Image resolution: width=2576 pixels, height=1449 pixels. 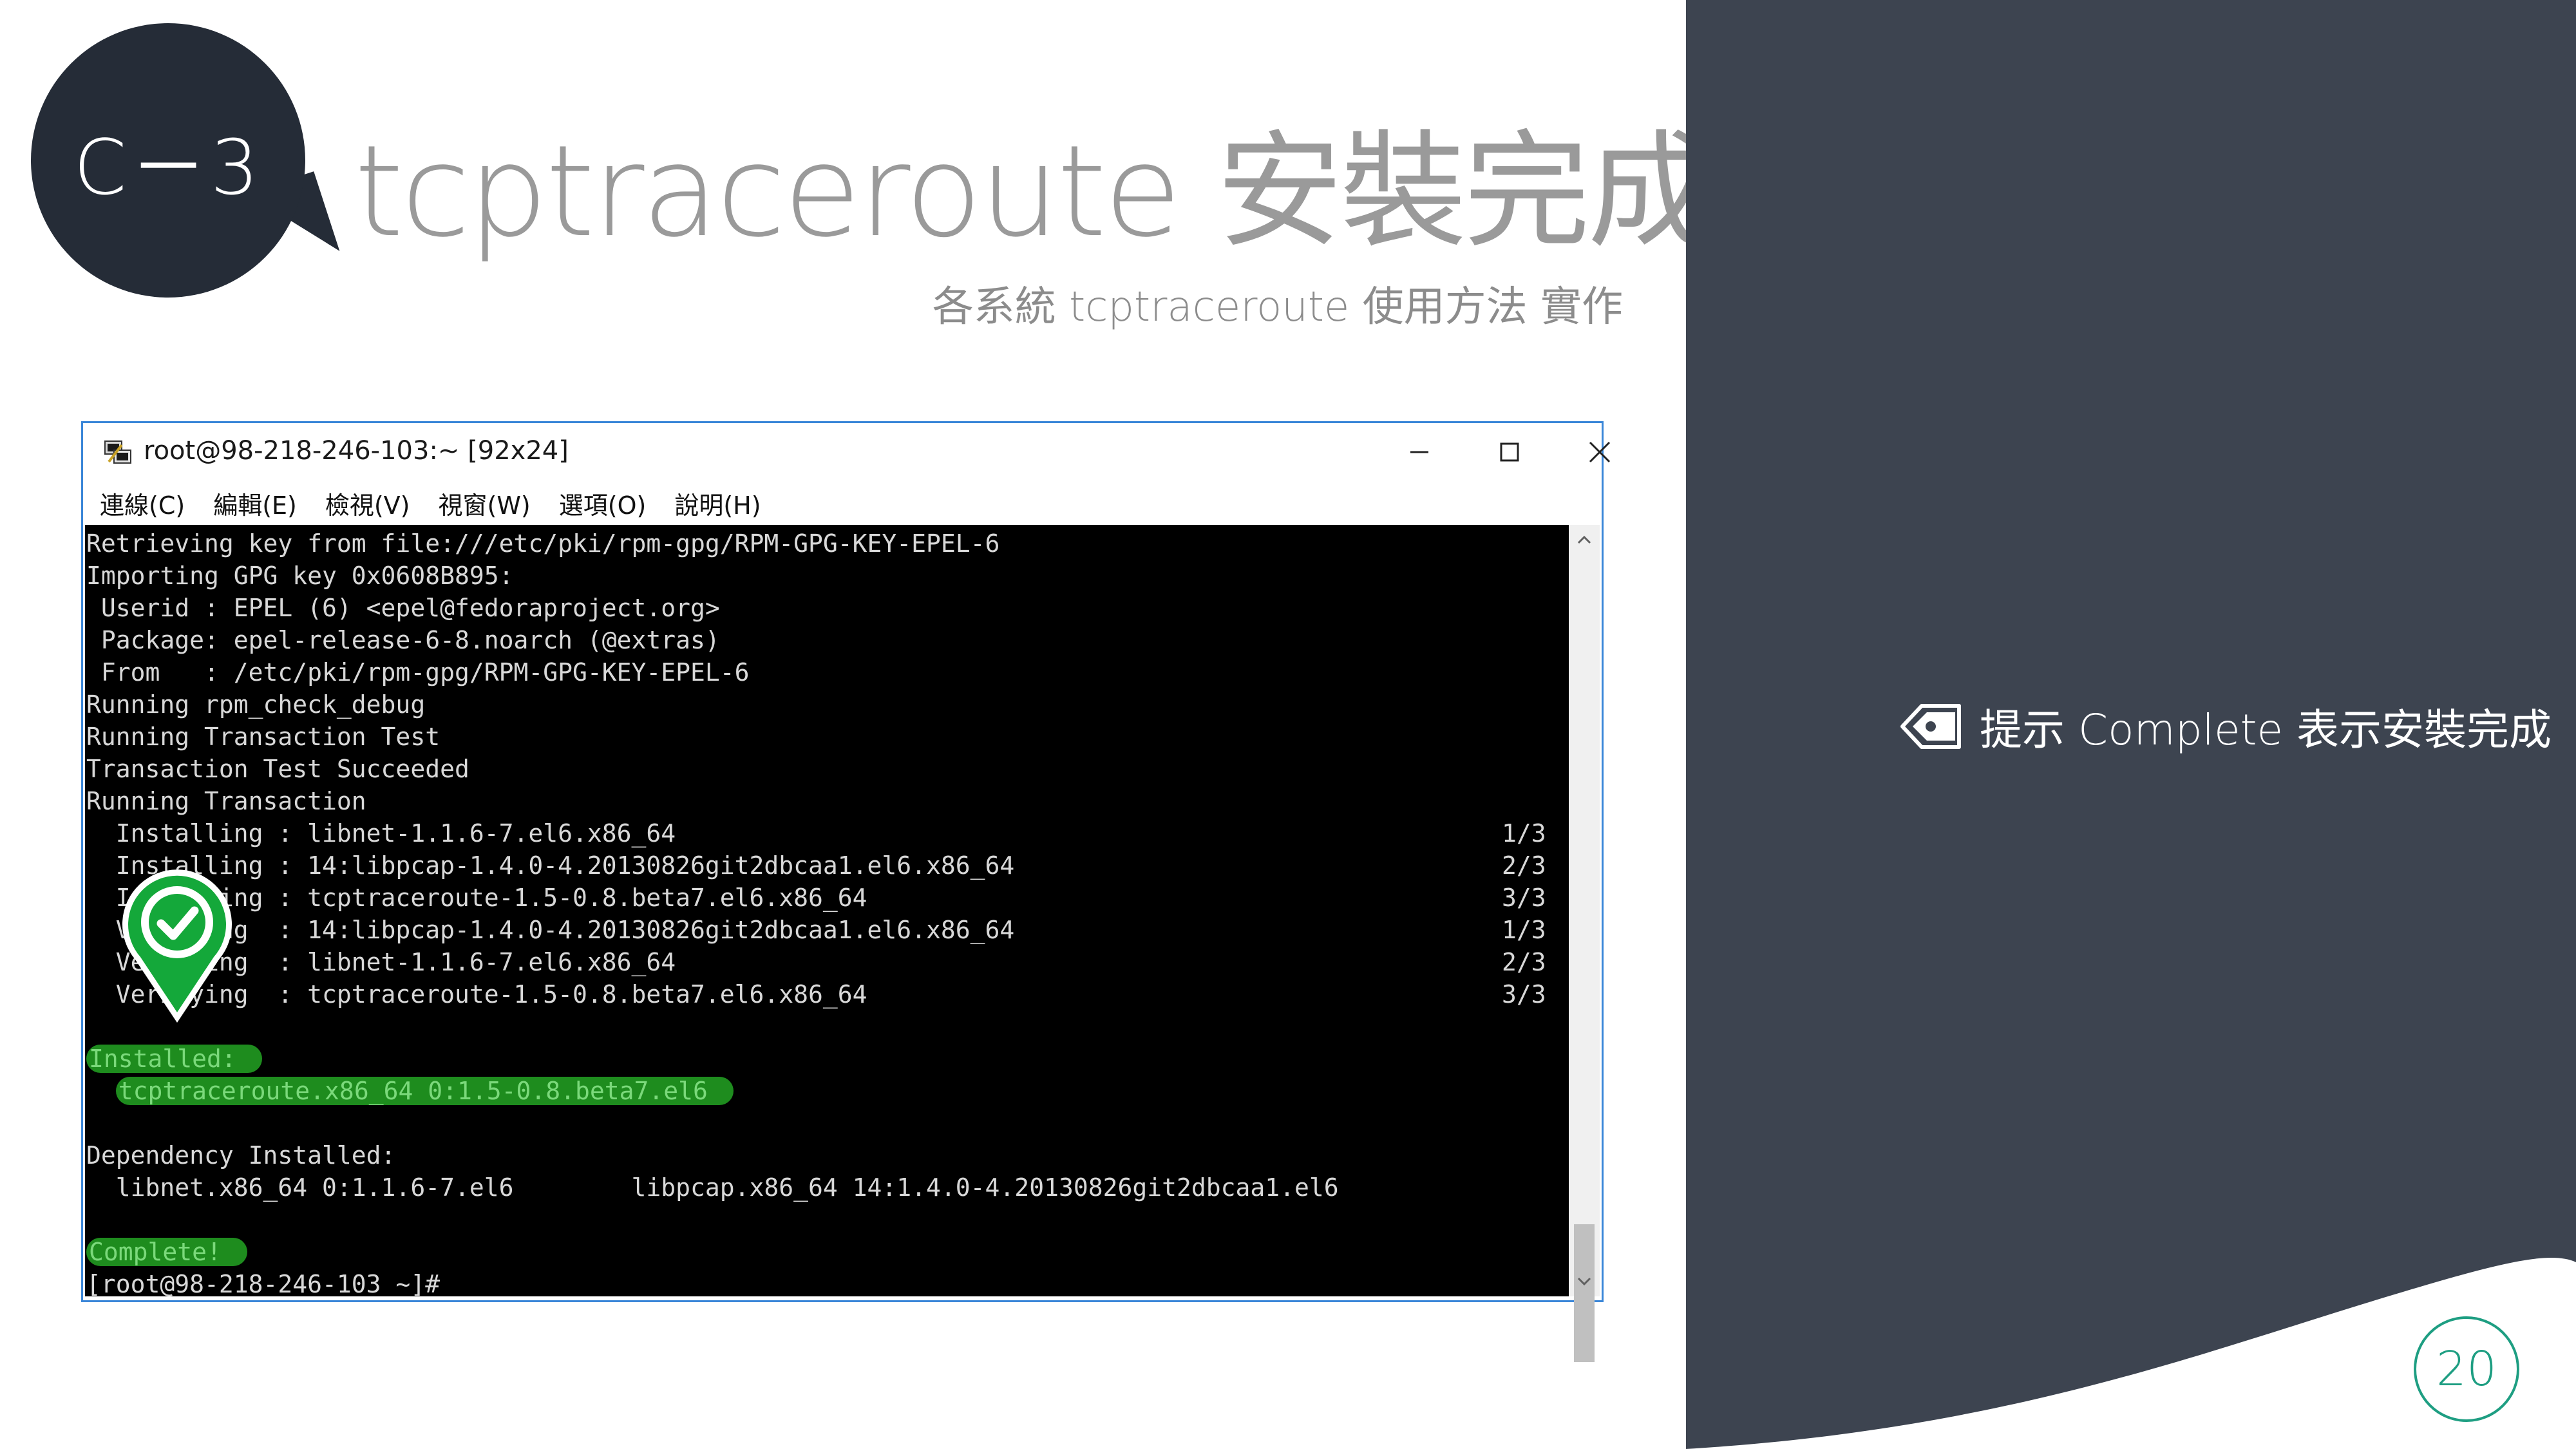 What do you see at coordinates (101, 1091) in the screenshot?
I see `terminal-line-indent` at bounding box center [101, 1091].